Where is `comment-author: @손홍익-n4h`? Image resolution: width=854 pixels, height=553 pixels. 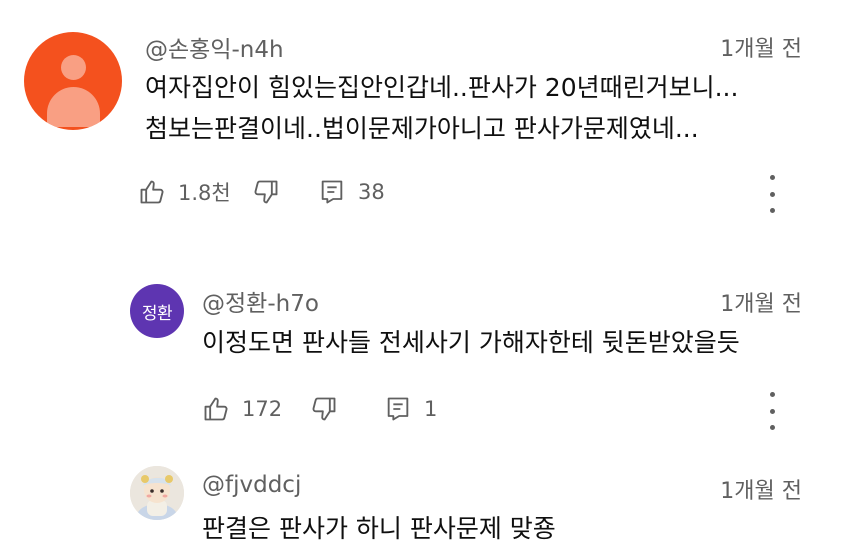 comment-author: @손홍익-n4h is located at coordinates (214, 47).